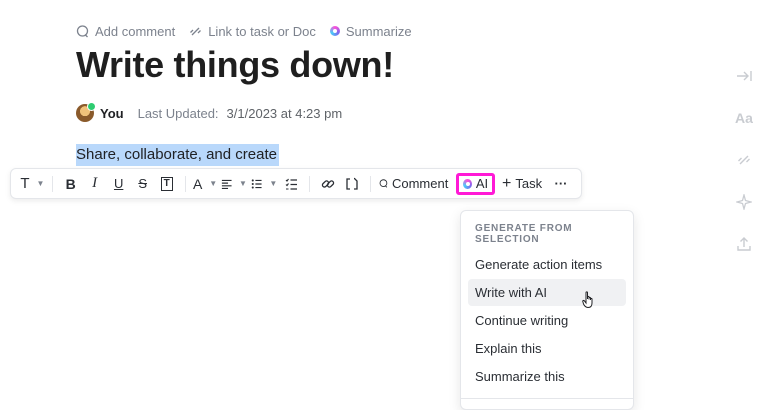  I want to click on add-comment-label: Add comment, so click(135, 31).